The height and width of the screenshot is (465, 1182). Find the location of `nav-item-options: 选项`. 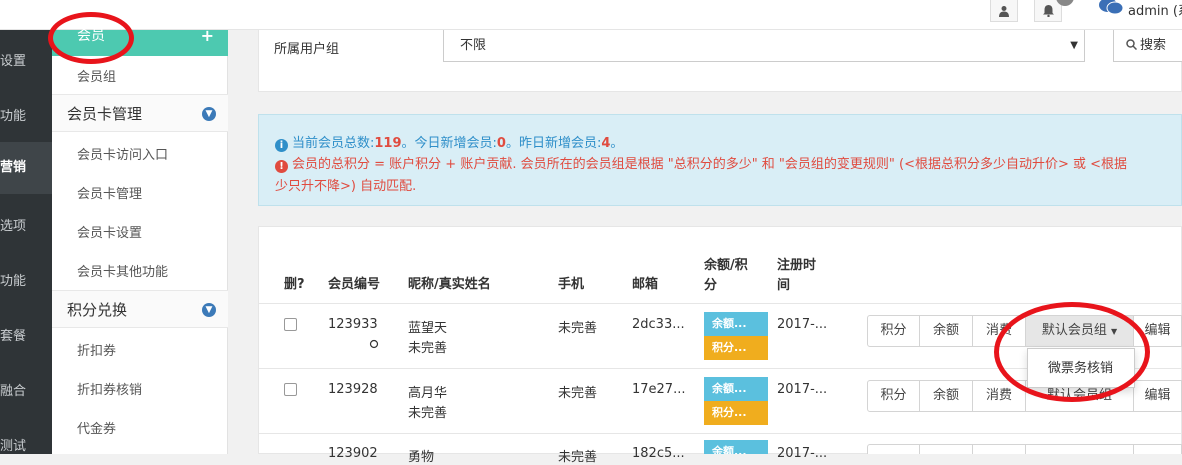

nav-item-options: 选项 is located at coordinates (26, 224).